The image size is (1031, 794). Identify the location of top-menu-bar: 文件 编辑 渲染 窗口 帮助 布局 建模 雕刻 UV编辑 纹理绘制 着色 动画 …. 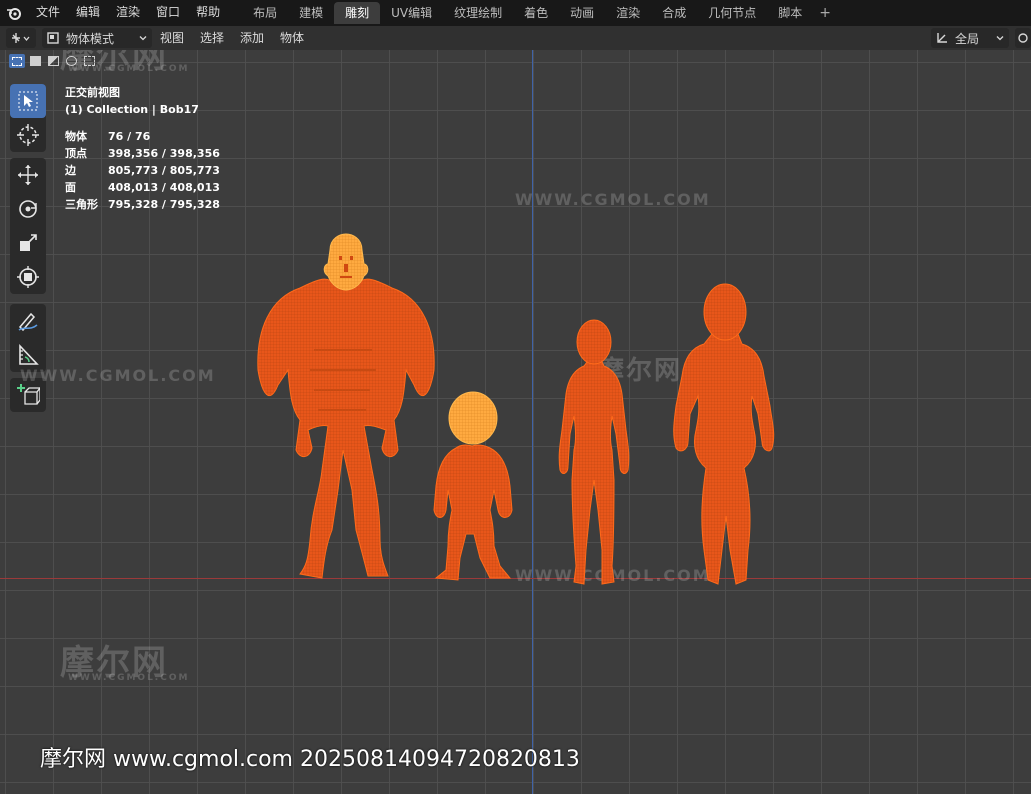
(515, 13).